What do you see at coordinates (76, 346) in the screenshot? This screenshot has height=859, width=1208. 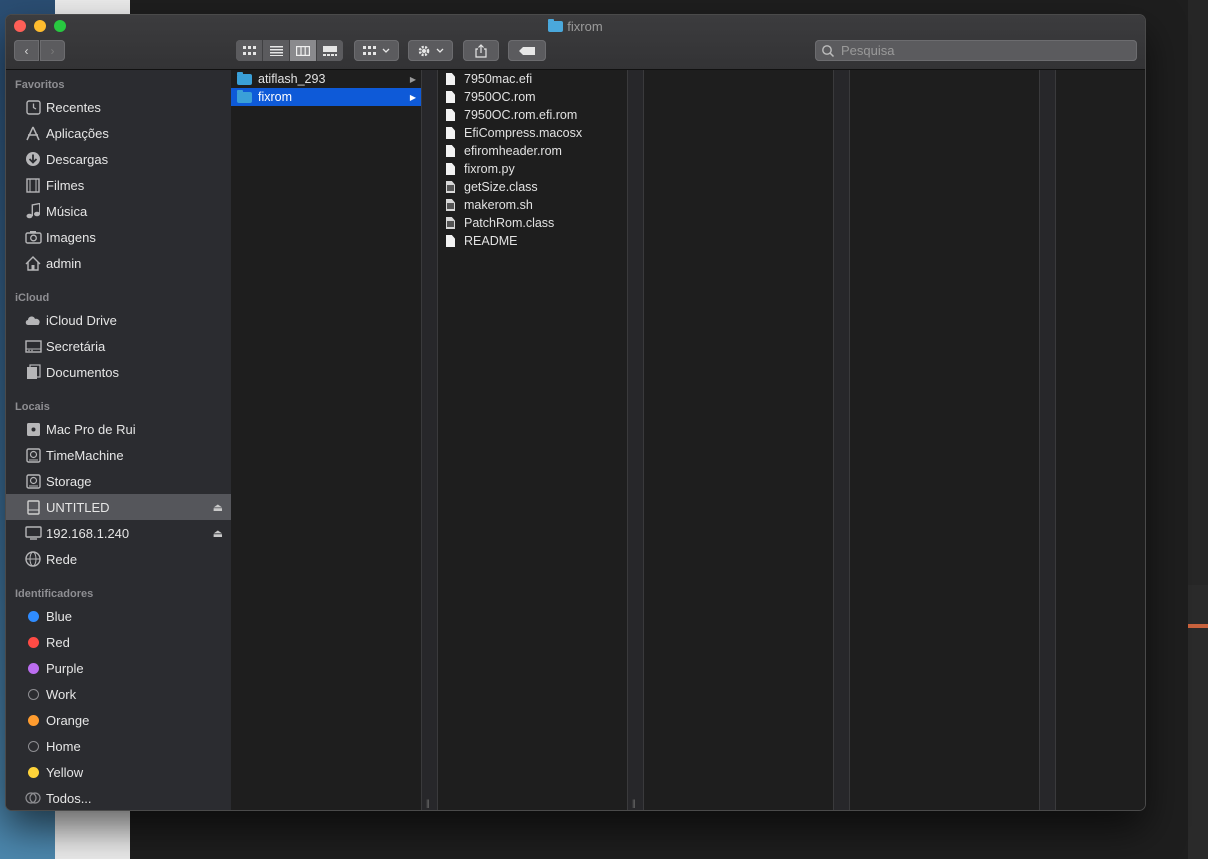 I see `sidebar-label: Secretária` at bounding box center [76, 346].